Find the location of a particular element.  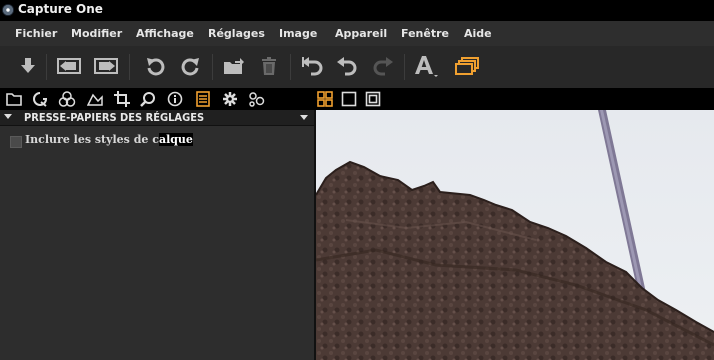

quick-icon is located at coordinates (40, 99).